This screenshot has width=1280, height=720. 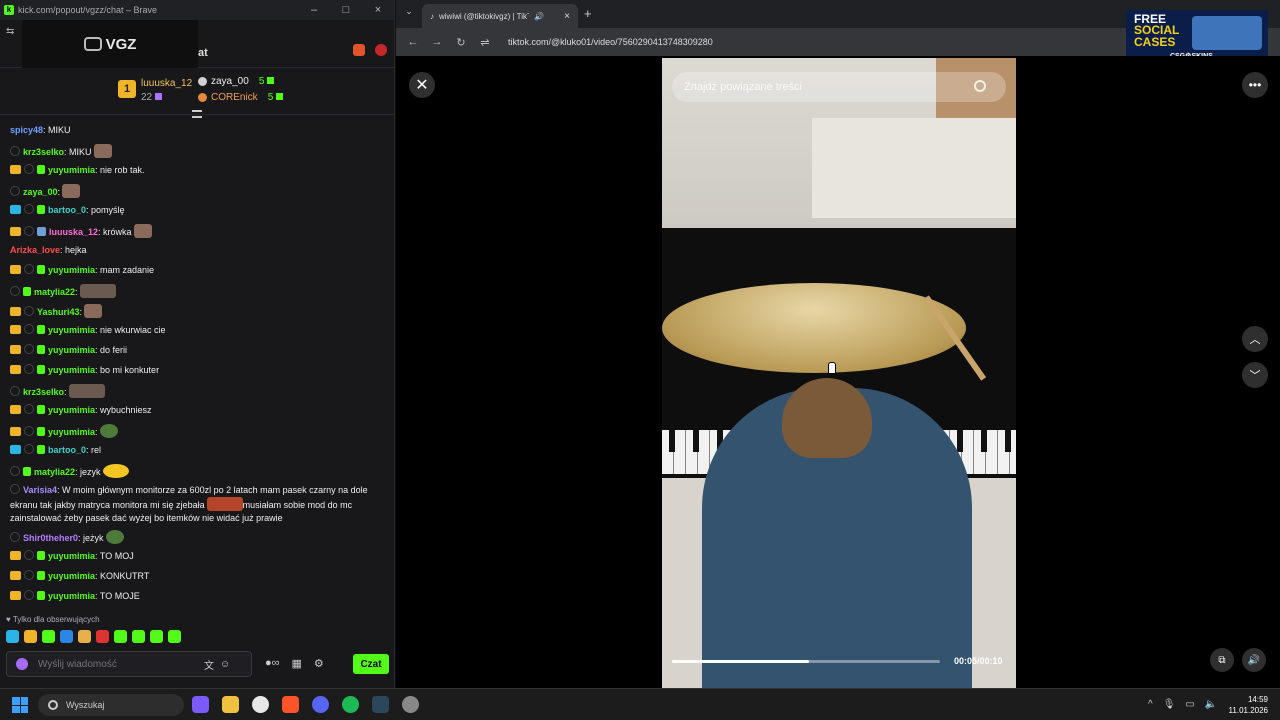 I want to click on site-info-icon: ⇌, so click(x=485, y=42).